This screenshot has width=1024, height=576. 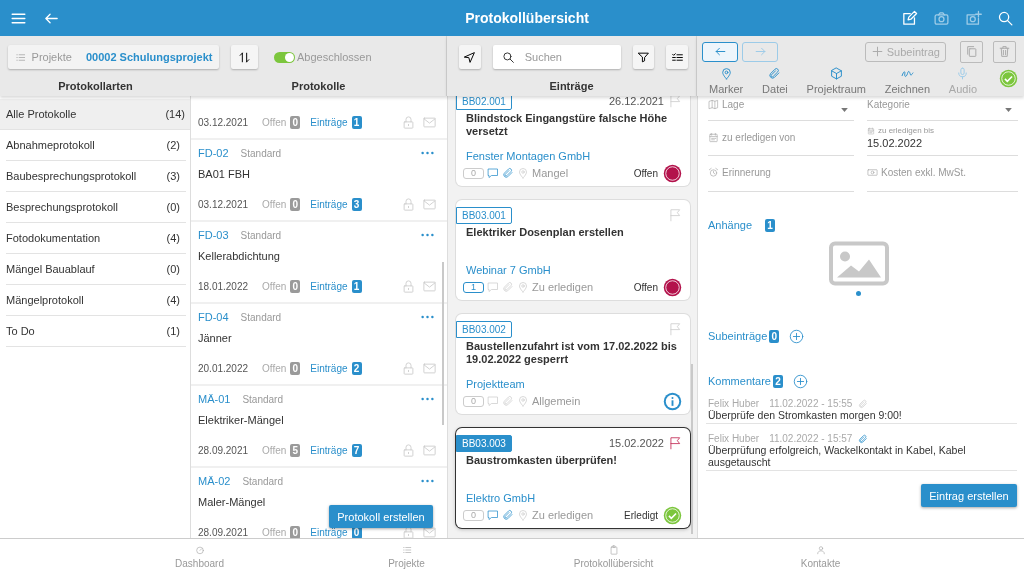 What do you see at coordinates (909, 18) in the screenshot?
I see `edit-icon` at bounding box center [909, 18].